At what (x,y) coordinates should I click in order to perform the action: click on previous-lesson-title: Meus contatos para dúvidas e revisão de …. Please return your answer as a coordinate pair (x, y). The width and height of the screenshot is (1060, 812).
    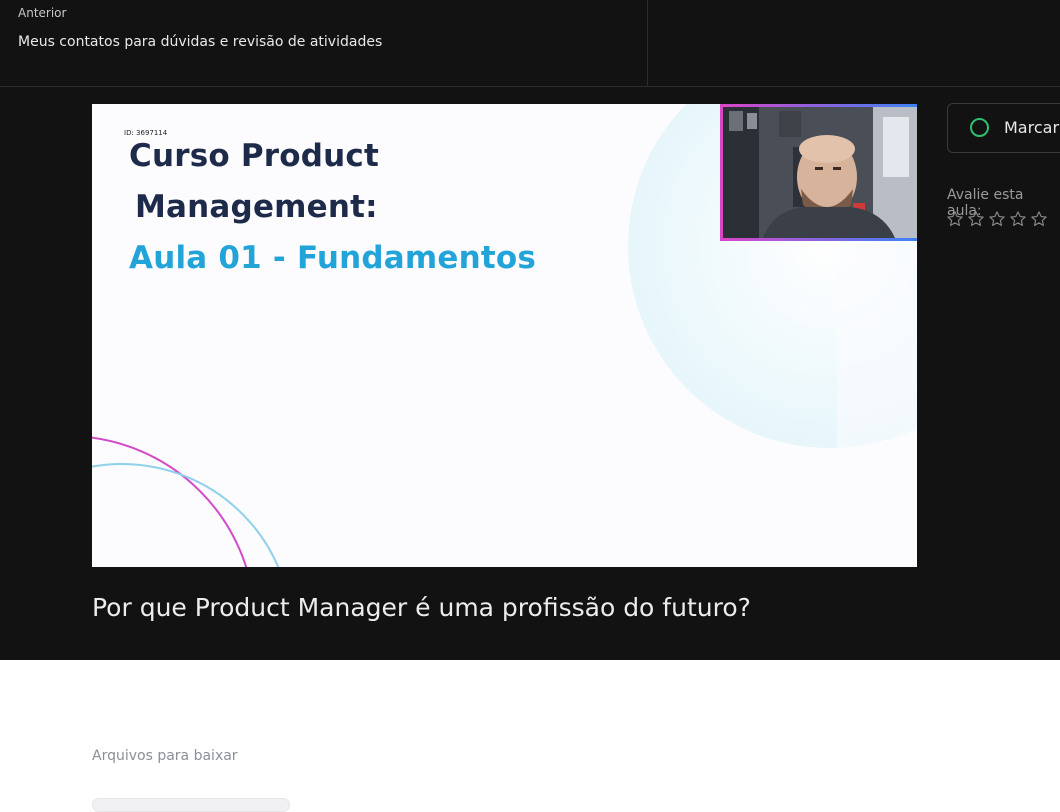
    Looking at the image, I should click on (200, 42).